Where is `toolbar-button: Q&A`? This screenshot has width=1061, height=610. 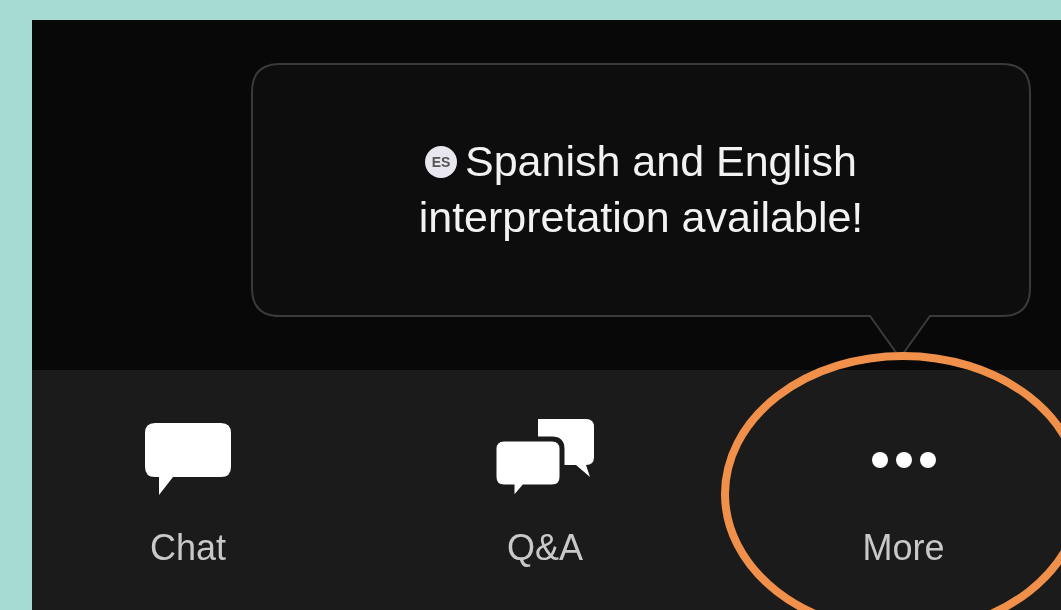
toolbar-button: Q&A is located at coordinates (545, 490).